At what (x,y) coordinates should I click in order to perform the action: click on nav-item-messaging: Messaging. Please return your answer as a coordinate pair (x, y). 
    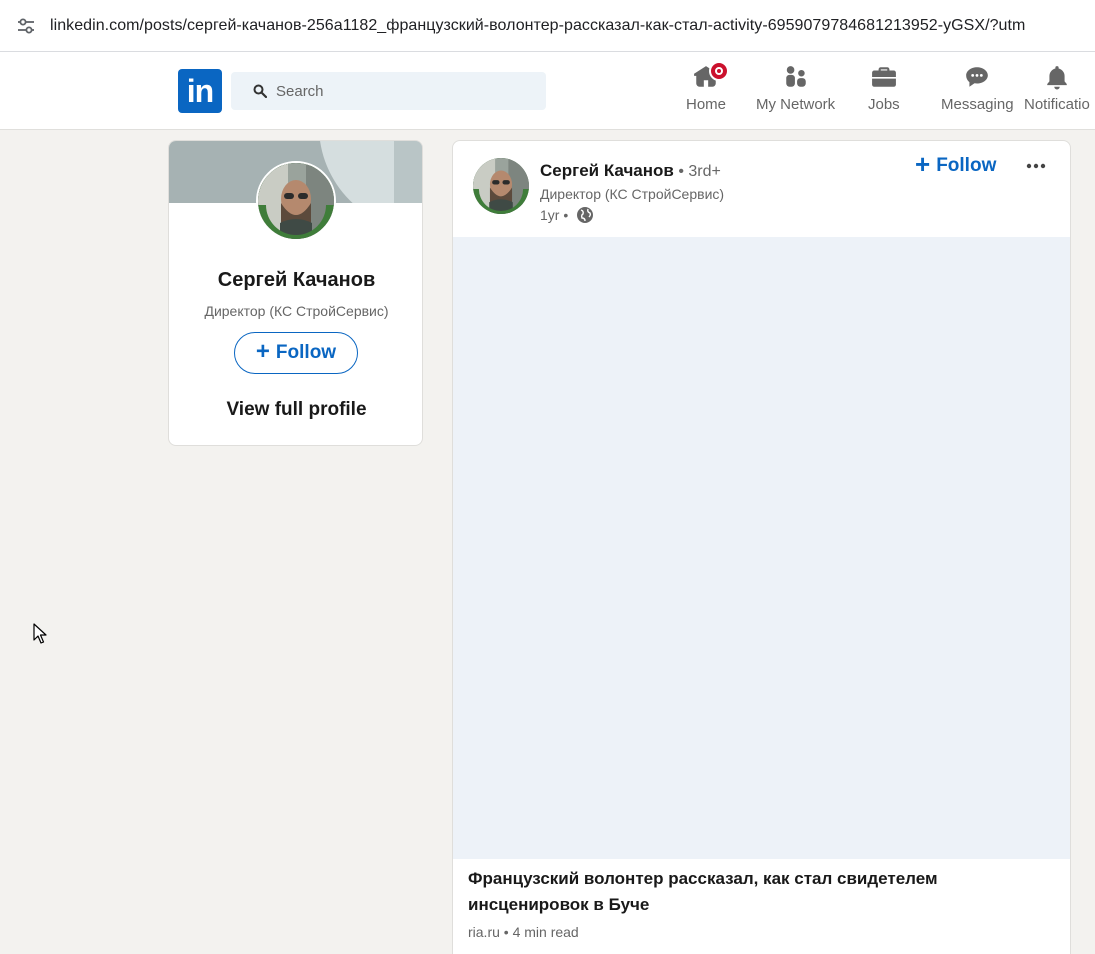
    Looking at the image, I should click on (977, 91).